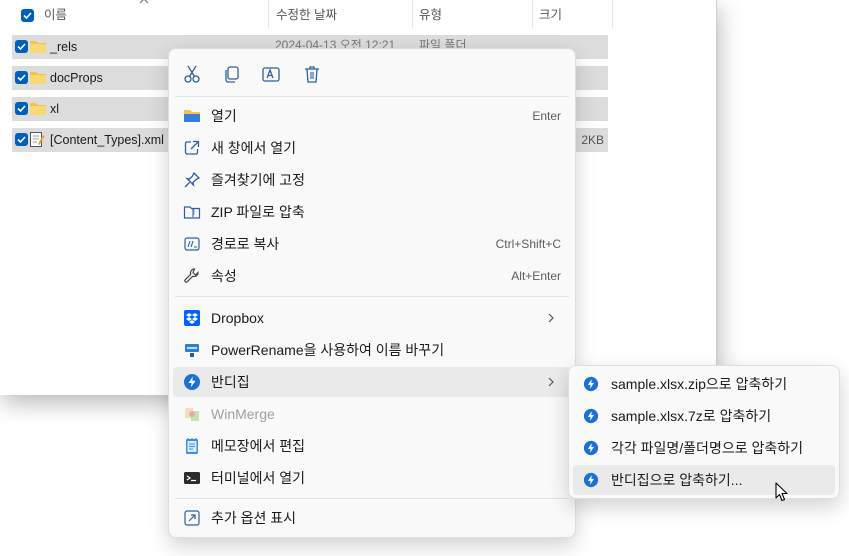  Describe the element at coordinates (372, 446) in the screenshot. I see `menu-item-notepad: 메모장에서 편집` at that location.